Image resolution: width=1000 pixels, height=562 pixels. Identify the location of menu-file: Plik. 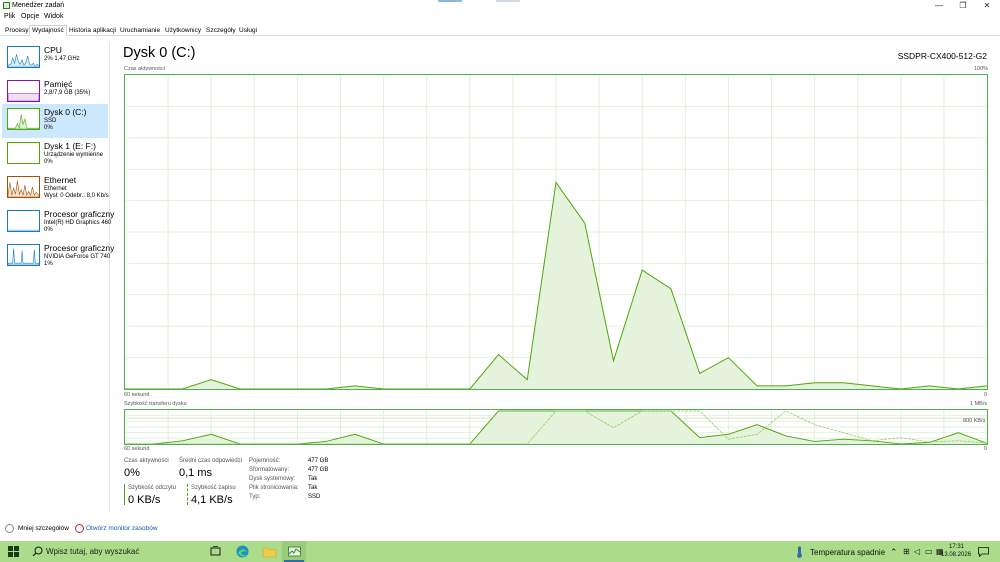
(9, 16).